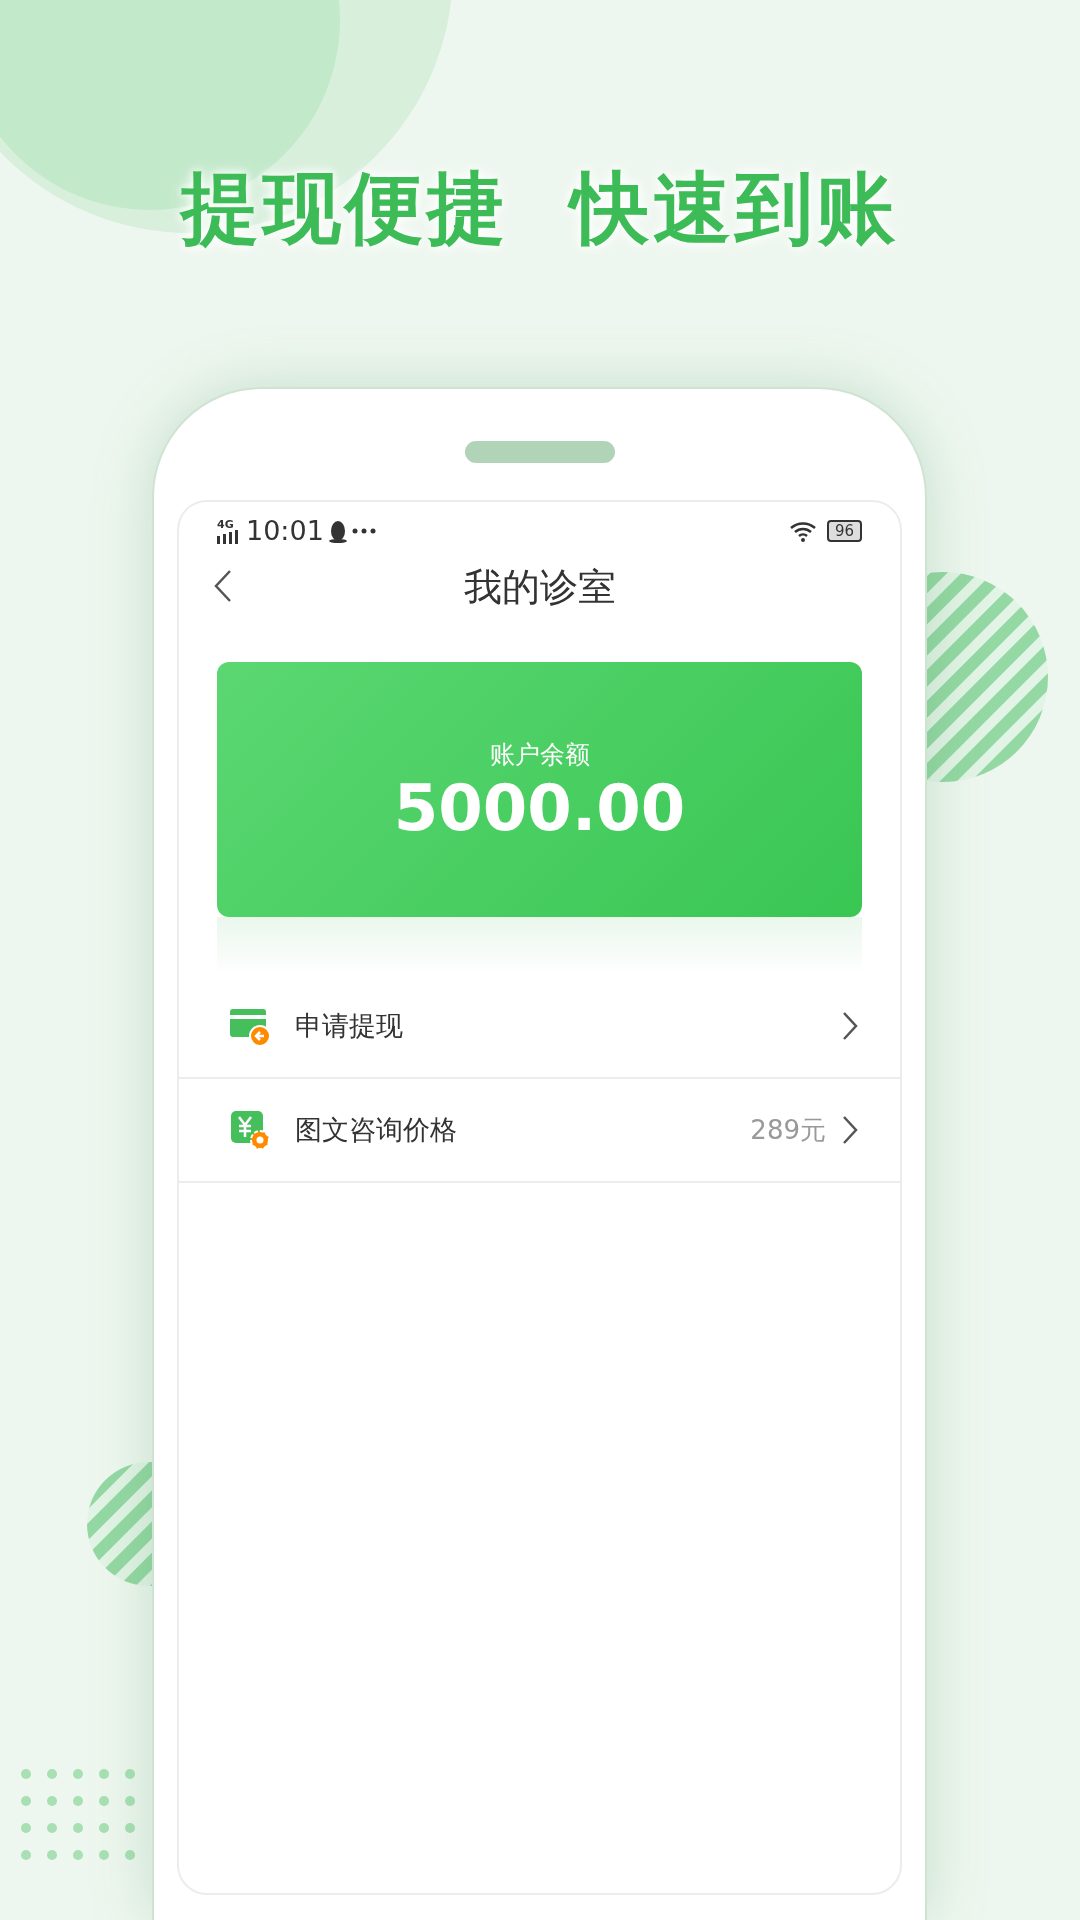  What do you see at coordinates (223, 586) in the screenshot?
I see `back-icon` at bounding box center [223, 586].